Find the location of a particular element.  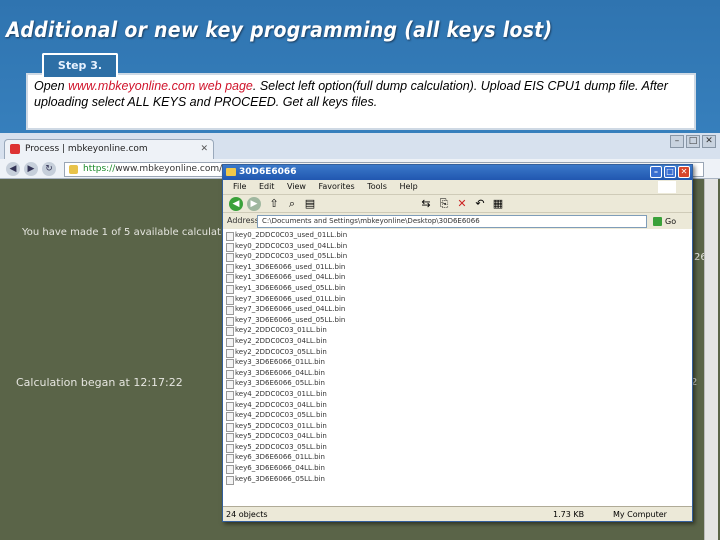

delete-icon: ✕ is located at coordinates (462, 204).